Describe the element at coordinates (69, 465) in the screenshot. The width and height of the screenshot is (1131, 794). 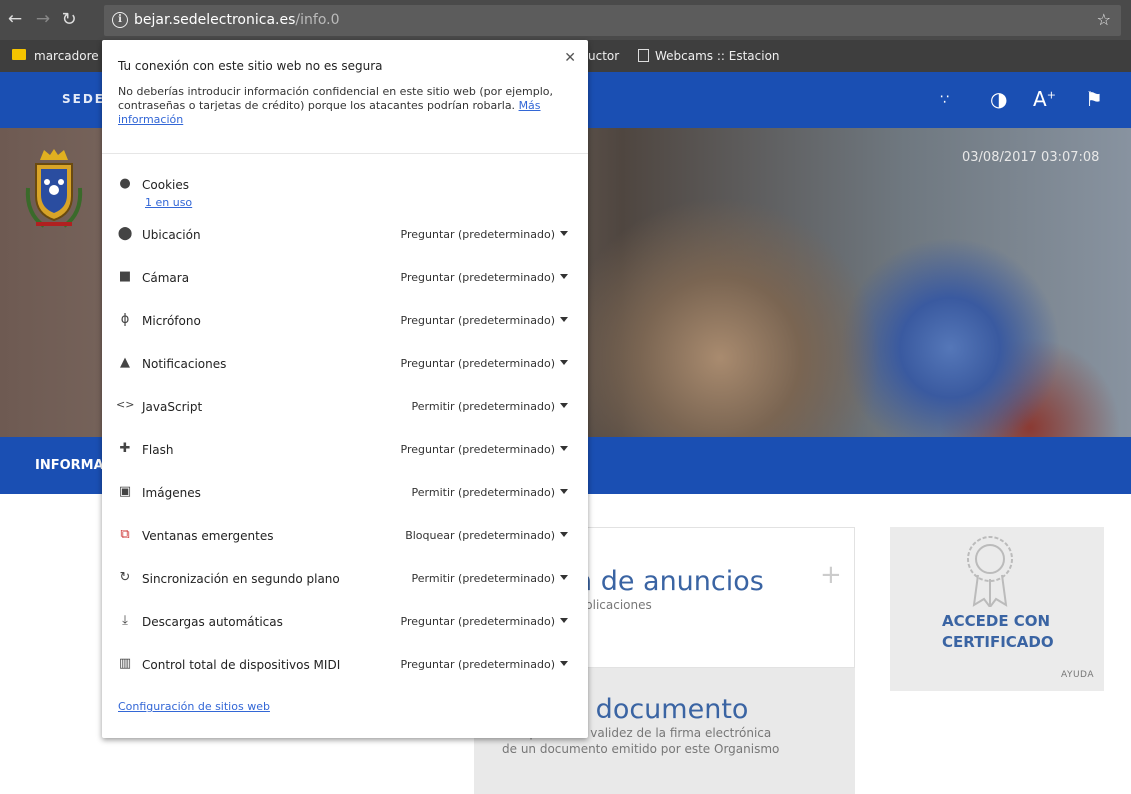
I see `nav-item-informacion: INFORMA` at that location.